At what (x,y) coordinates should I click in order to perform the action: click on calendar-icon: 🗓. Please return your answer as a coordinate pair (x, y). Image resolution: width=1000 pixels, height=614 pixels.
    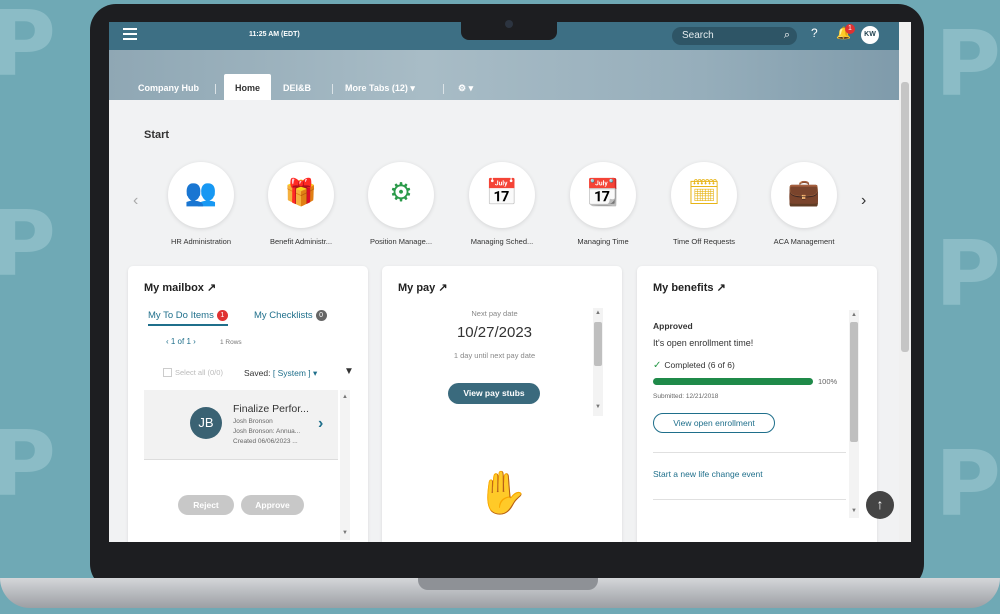
    Looking at the image, I should click on (704, 192).